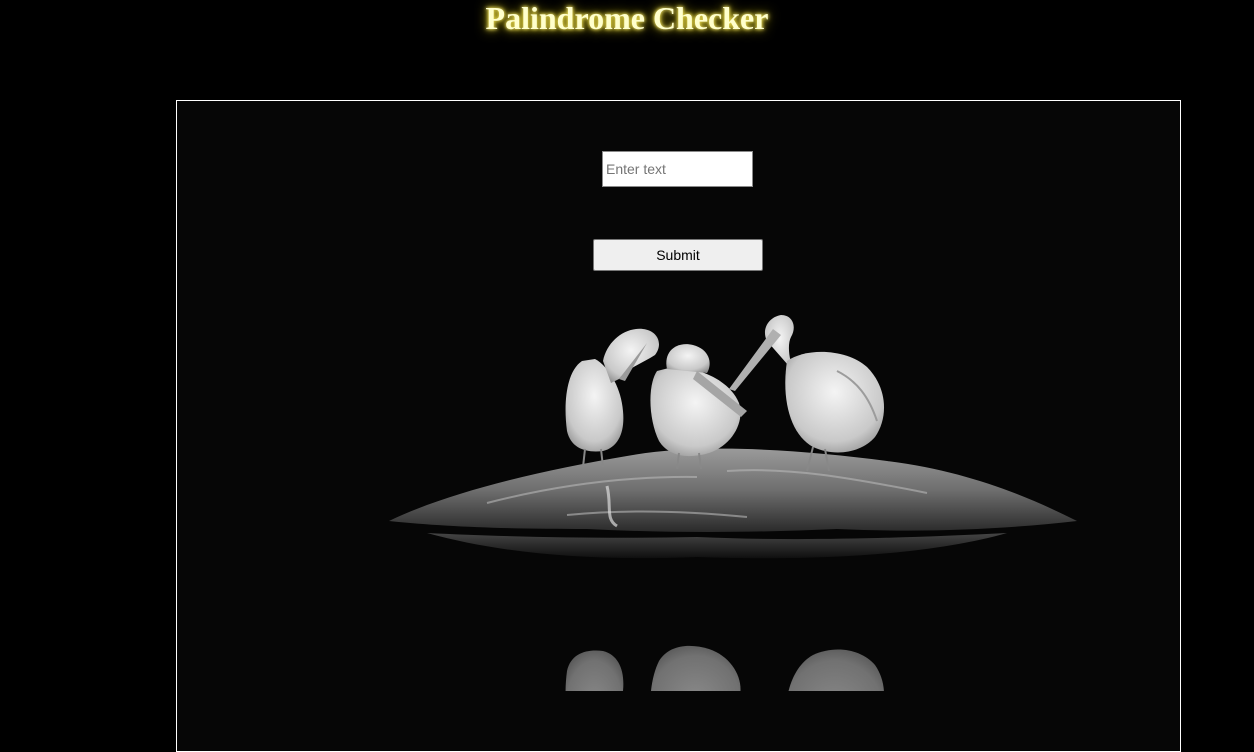 The image size is (1254, 752). I want to click on page-title: Palindrome Checker, so click(627, 18).